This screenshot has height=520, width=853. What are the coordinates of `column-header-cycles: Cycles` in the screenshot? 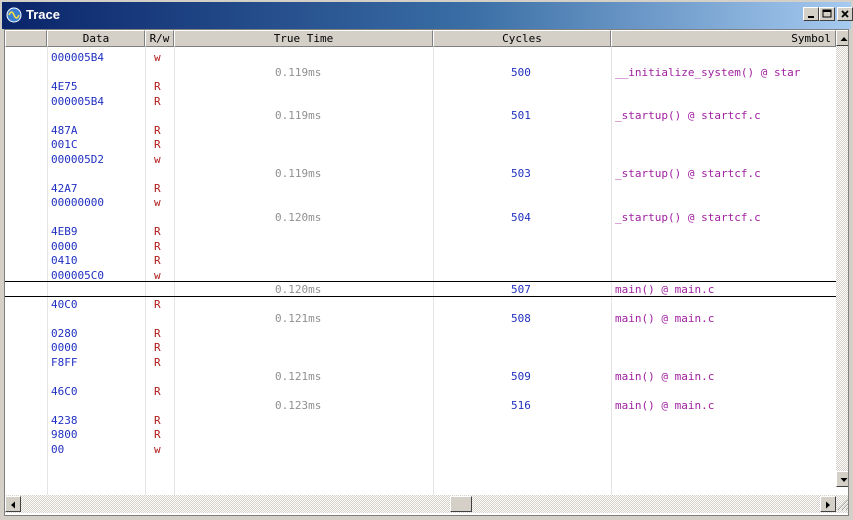 It's located at (522, 38).